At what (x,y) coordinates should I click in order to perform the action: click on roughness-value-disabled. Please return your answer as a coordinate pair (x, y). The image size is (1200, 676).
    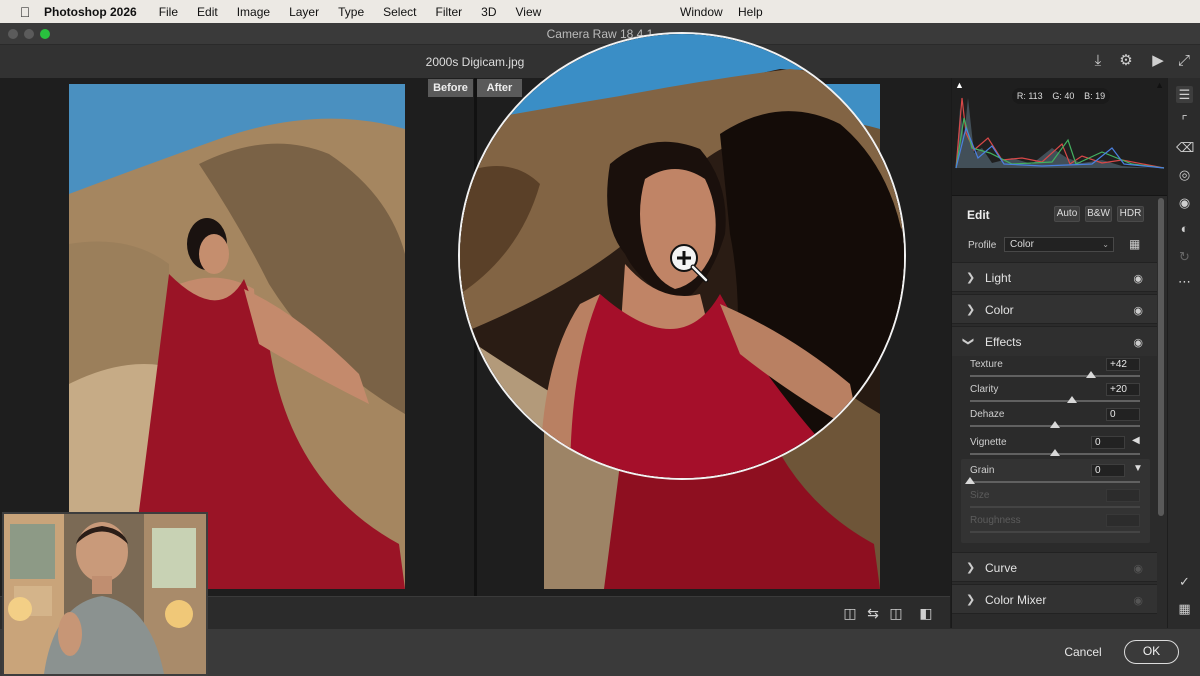
    Looking at the image, I should click on (1123, 520).